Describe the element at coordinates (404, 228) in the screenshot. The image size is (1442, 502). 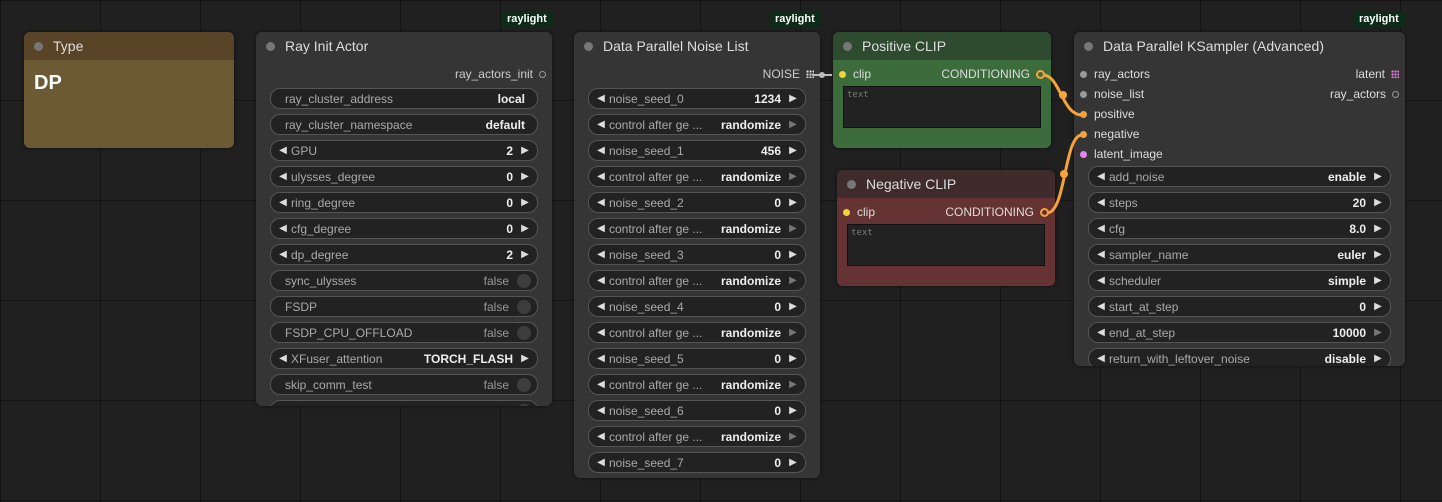
I see `cfg-degree-widget: ◀ cfg_degree 0 ▶` at that location.